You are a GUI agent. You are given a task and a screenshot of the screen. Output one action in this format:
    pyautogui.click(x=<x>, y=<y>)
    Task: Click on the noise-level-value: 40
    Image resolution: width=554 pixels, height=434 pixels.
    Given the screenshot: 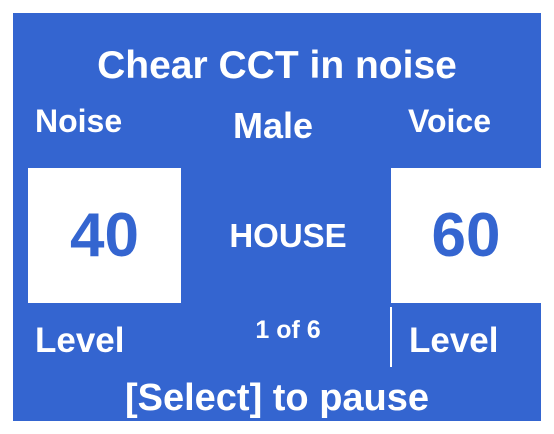 What is the action you would take?
    pyautogui.click(x=104, y=235)
    